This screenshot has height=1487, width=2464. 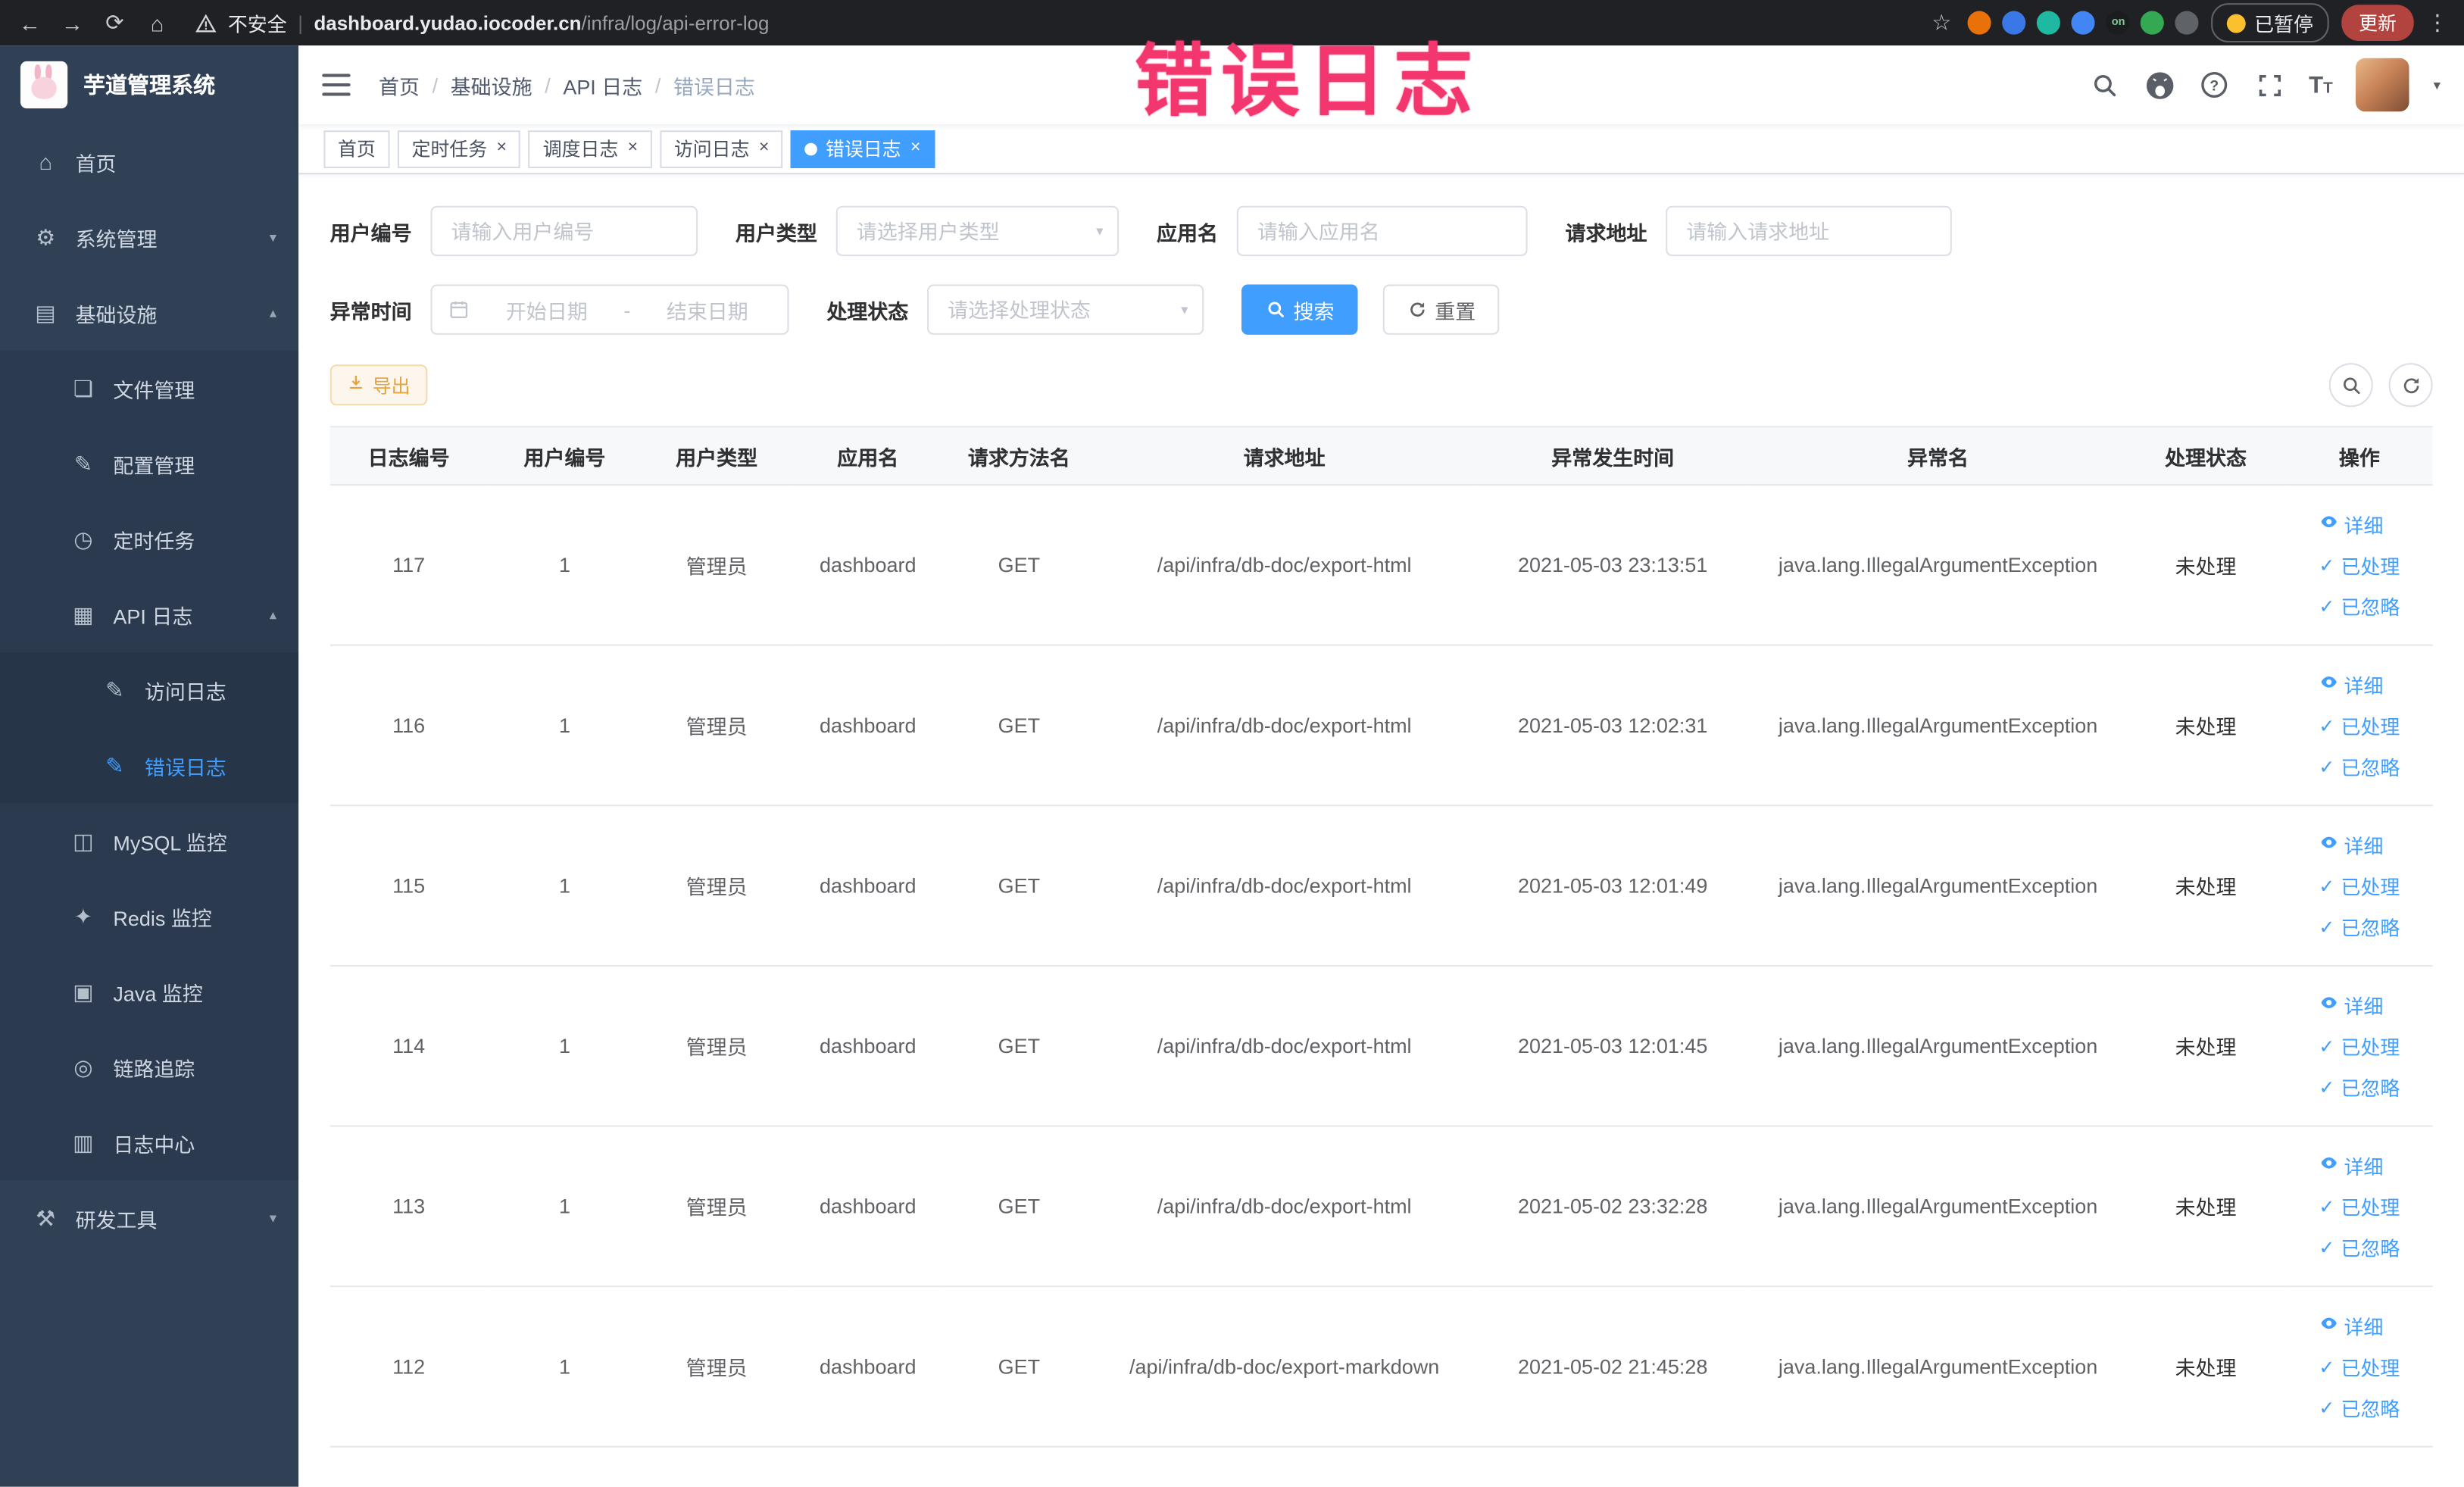 I want to click on action-label: 详细, so click(x=2364, y=1167).